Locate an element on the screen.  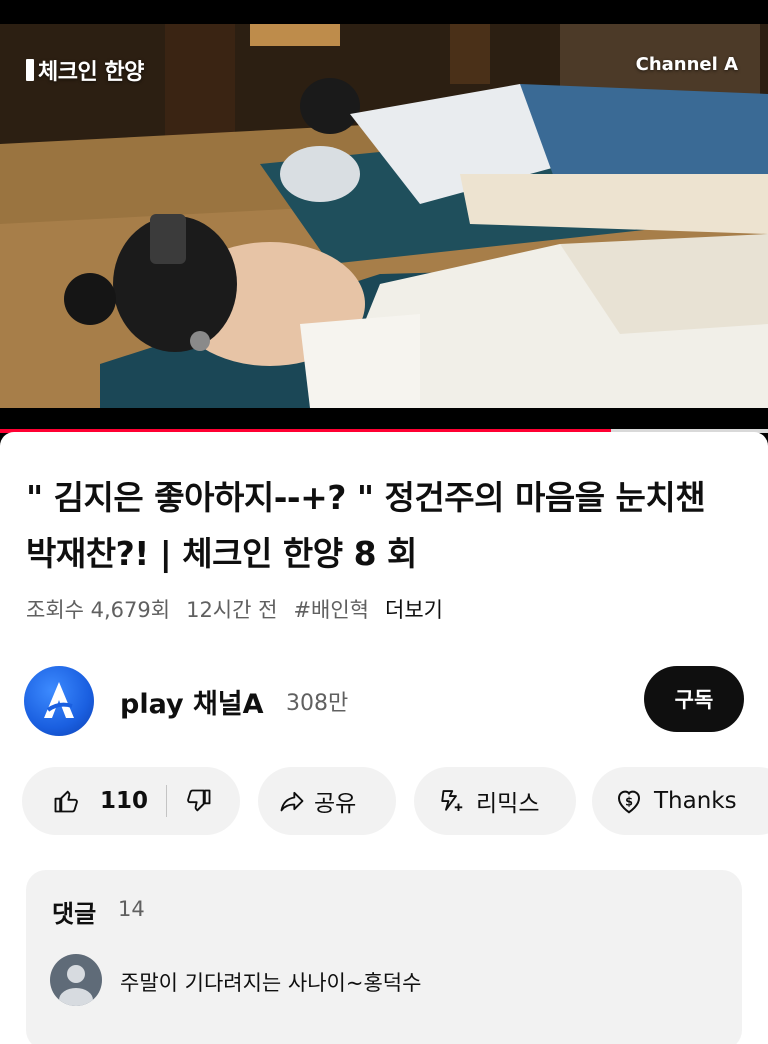
remix-button: 리믹스 is located at coordinates (495, 801).